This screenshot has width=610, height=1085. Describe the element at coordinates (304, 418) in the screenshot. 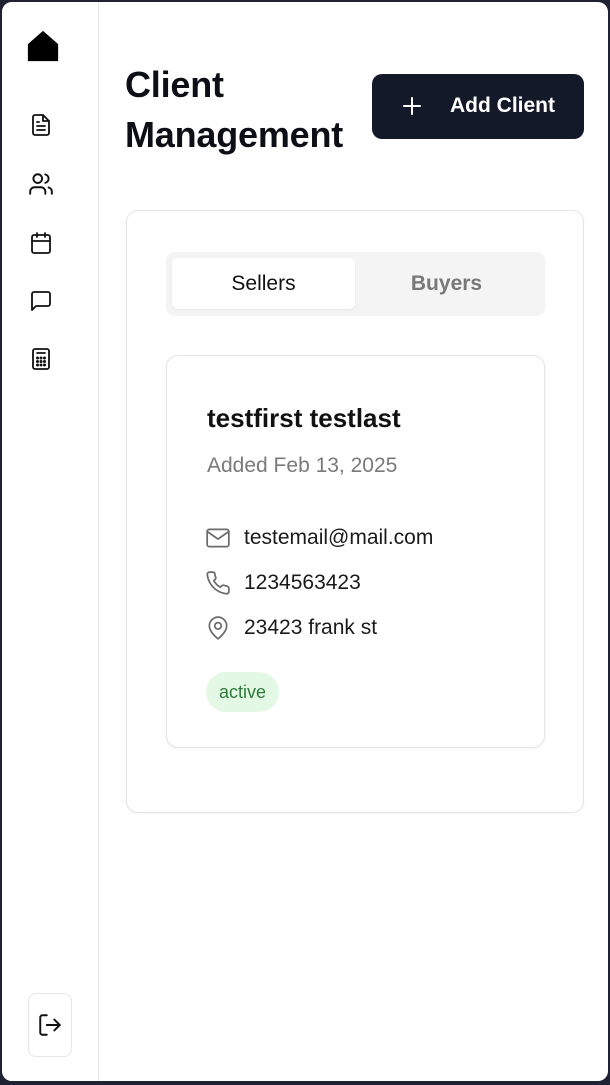

I see `client-name: testfirst testlast` at that location.